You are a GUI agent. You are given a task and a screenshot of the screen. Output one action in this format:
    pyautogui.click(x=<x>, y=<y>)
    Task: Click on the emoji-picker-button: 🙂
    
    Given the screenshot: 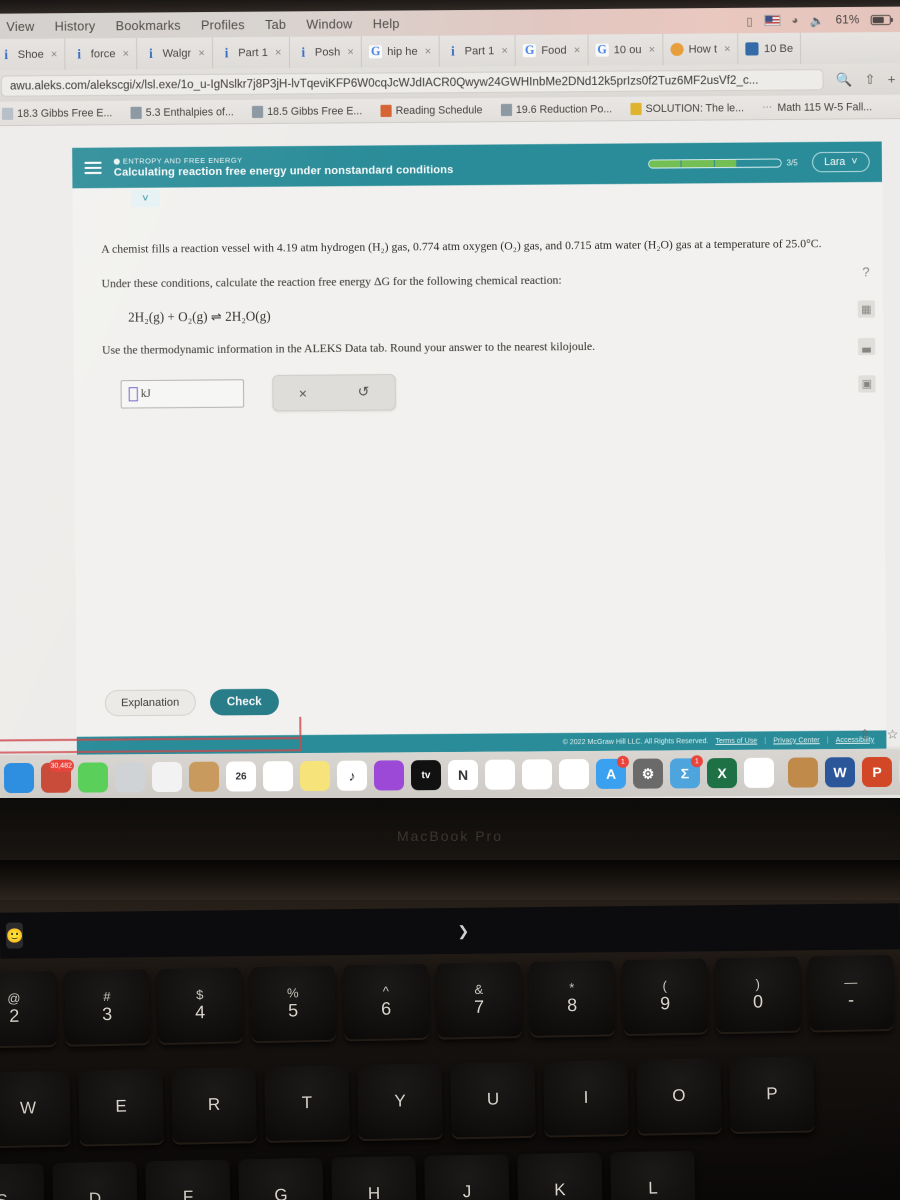 What is the action you would take?
    pyautogui.click(x=14, y=935)
    